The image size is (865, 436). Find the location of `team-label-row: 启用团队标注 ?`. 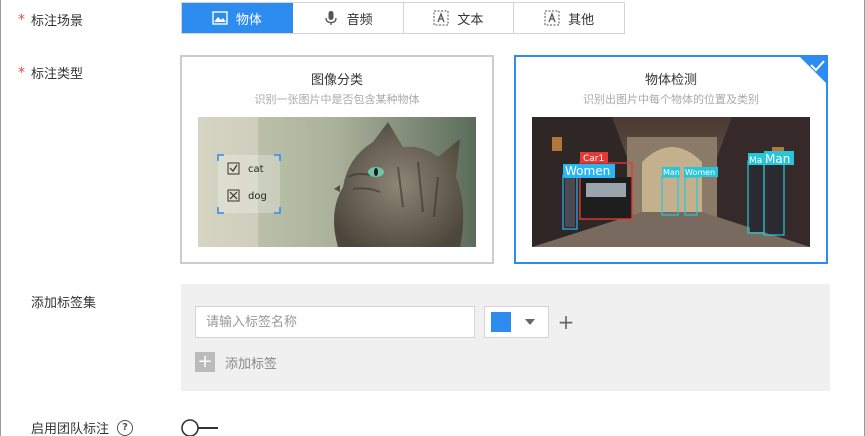

team-label-row: 启用团队标注 ? is located at coordinates (82, 427).